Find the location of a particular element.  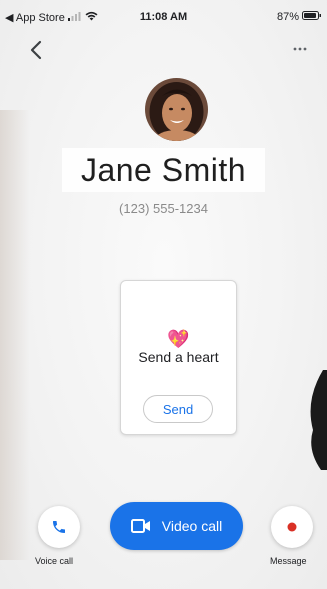

voice-call-button is located at coordinates (59, 527).